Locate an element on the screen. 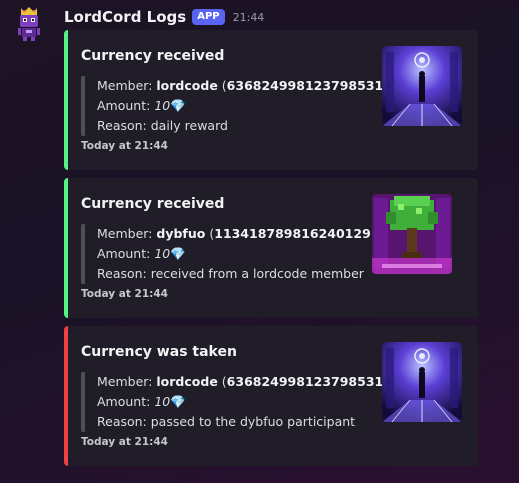 The height and width of the screenshot is (483, 519). member-name: dybfuo is located at coordinates (181, 233).